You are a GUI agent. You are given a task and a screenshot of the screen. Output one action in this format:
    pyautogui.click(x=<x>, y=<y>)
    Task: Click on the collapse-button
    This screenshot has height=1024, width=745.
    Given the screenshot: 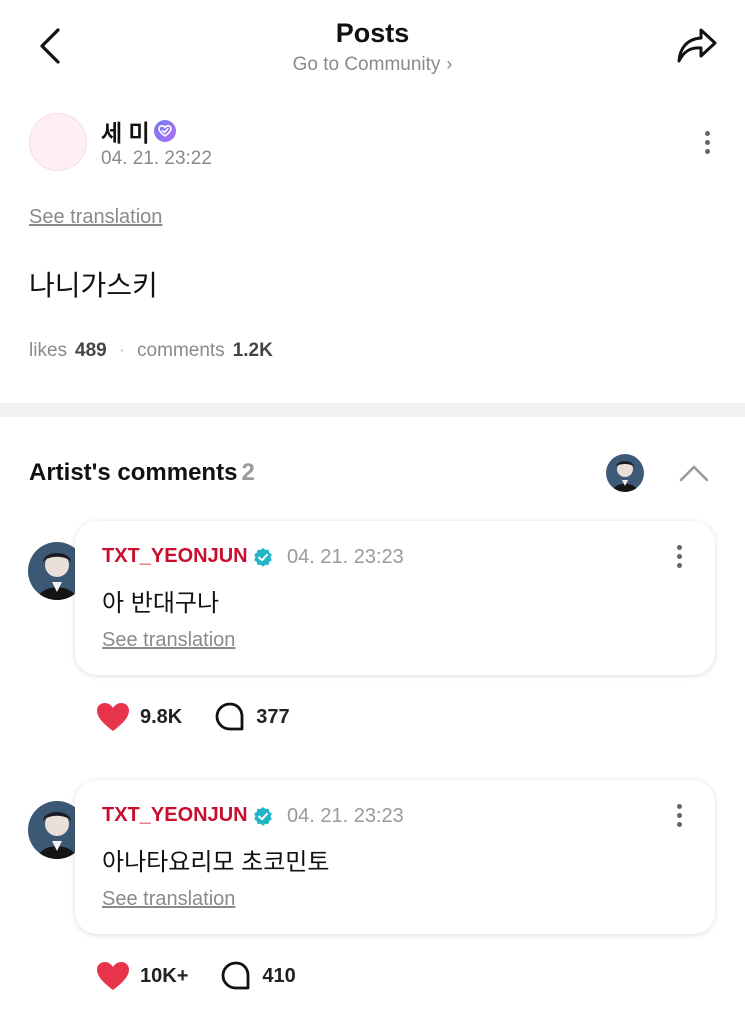 What is the action you would take?
    pyautogui.click(x=694, y=473)
    